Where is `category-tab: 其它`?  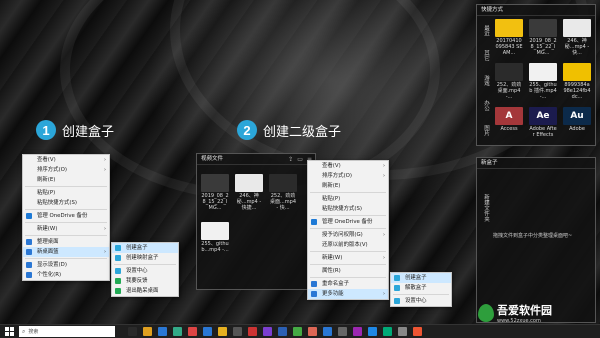 category-tab: 其它 is located at coordinates (483, 55).